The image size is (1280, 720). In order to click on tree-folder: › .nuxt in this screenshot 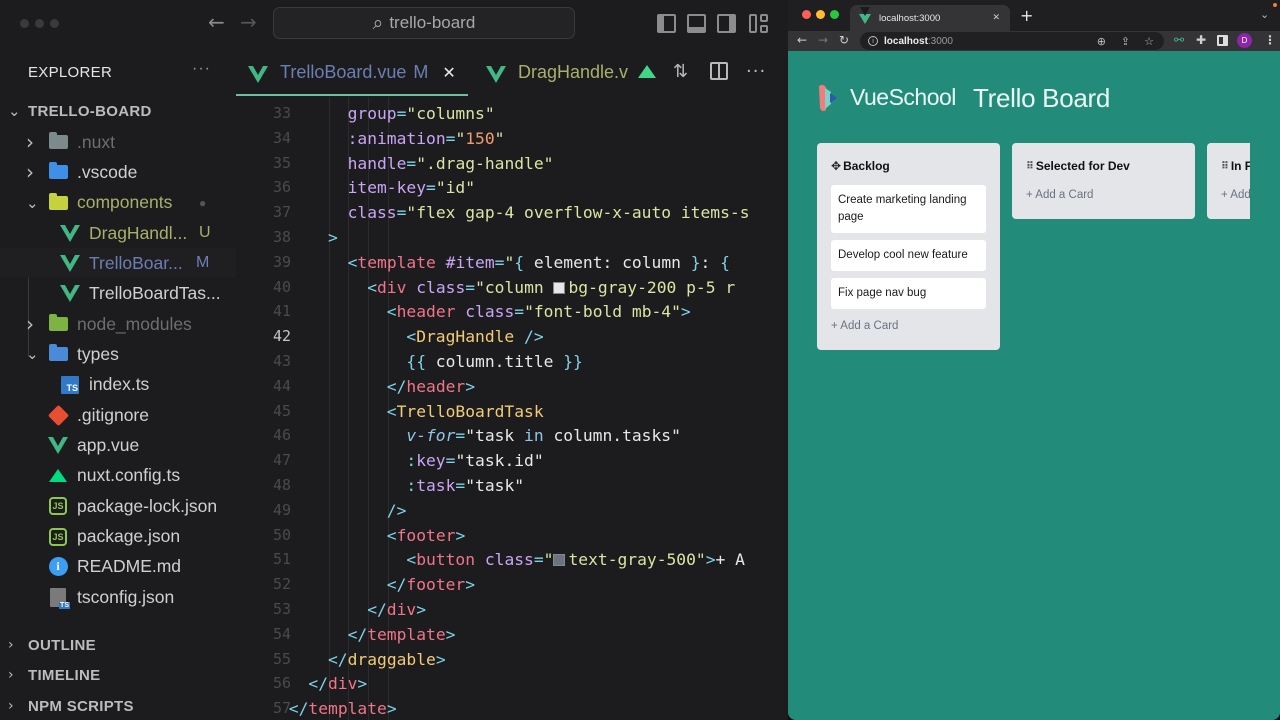, I will do `click(118, 142)`.